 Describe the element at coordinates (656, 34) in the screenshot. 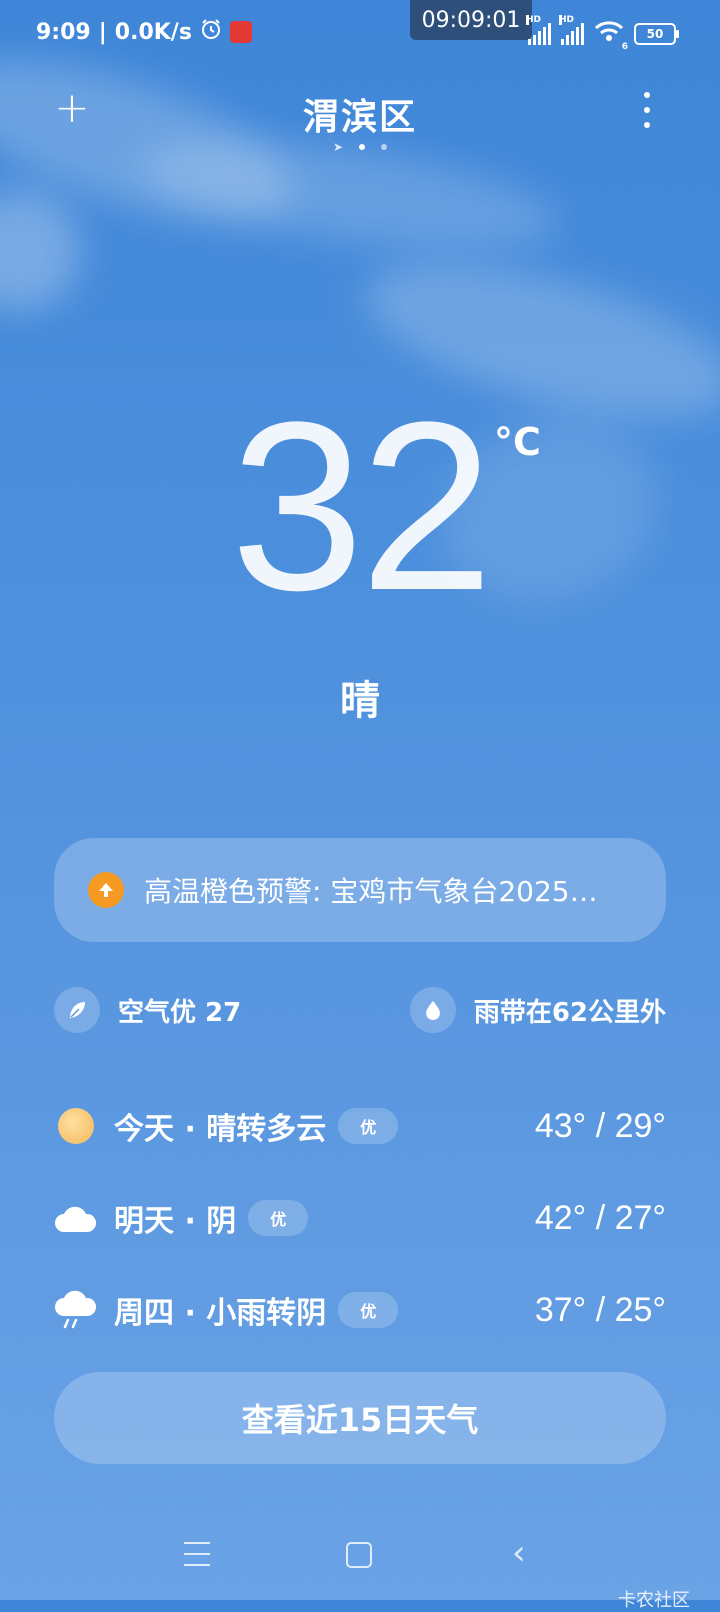

I see `battery-icon: 50` at that location.